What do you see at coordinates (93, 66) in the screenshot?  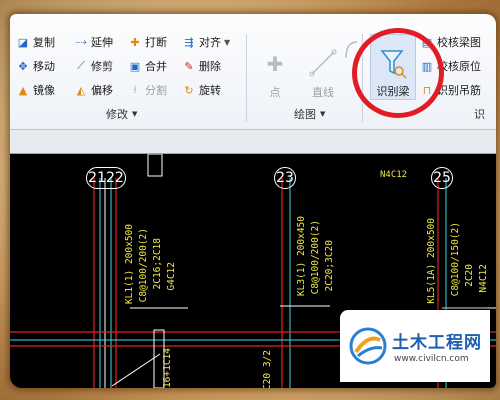 I see `trim-button: ⟋ 修剪` at bounding box center [93, 66].